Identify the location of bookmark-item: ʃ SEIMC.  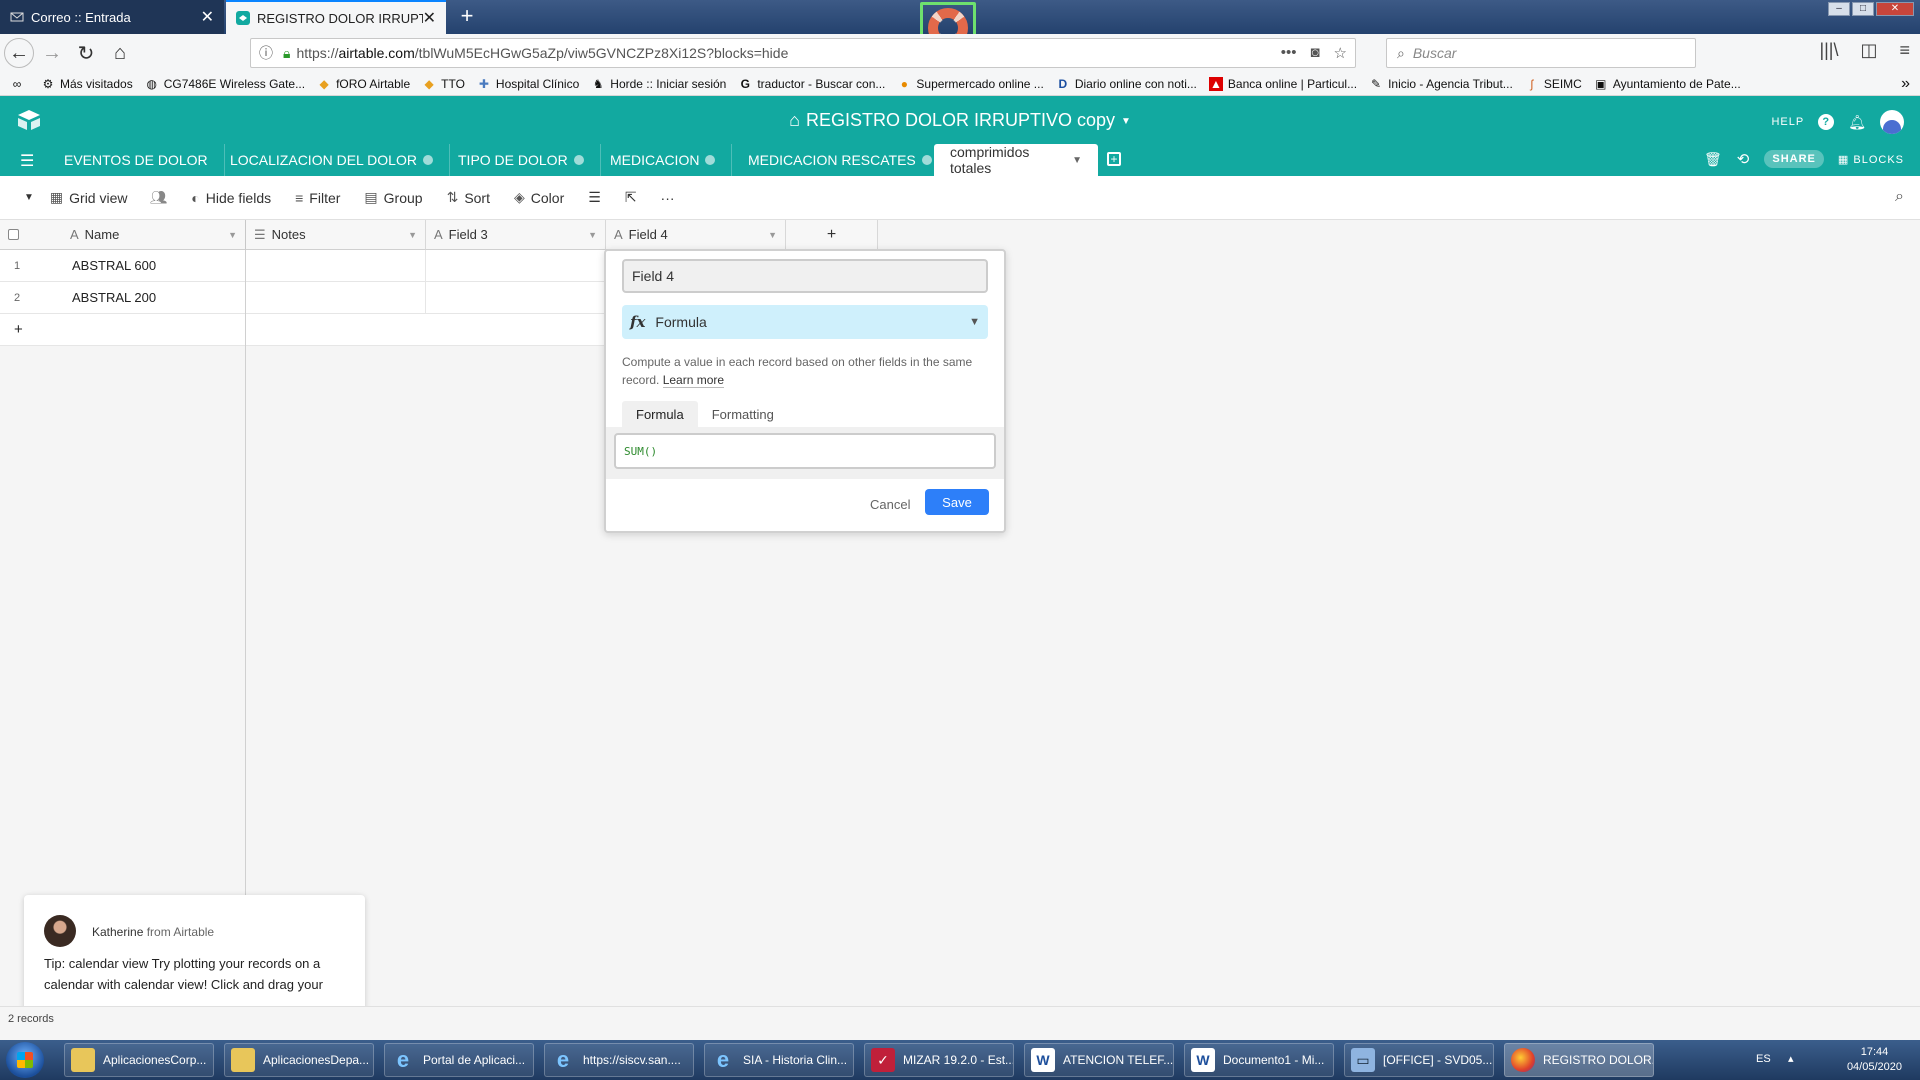
(1553, 84).